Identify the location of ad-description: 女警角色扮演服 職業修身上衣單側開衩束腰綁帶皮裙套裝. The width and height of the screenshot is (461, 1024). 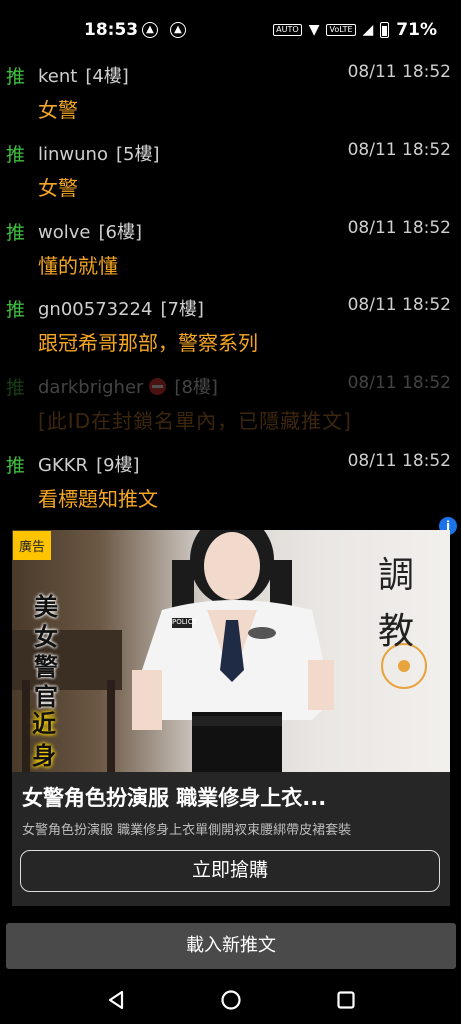
(187, 830).